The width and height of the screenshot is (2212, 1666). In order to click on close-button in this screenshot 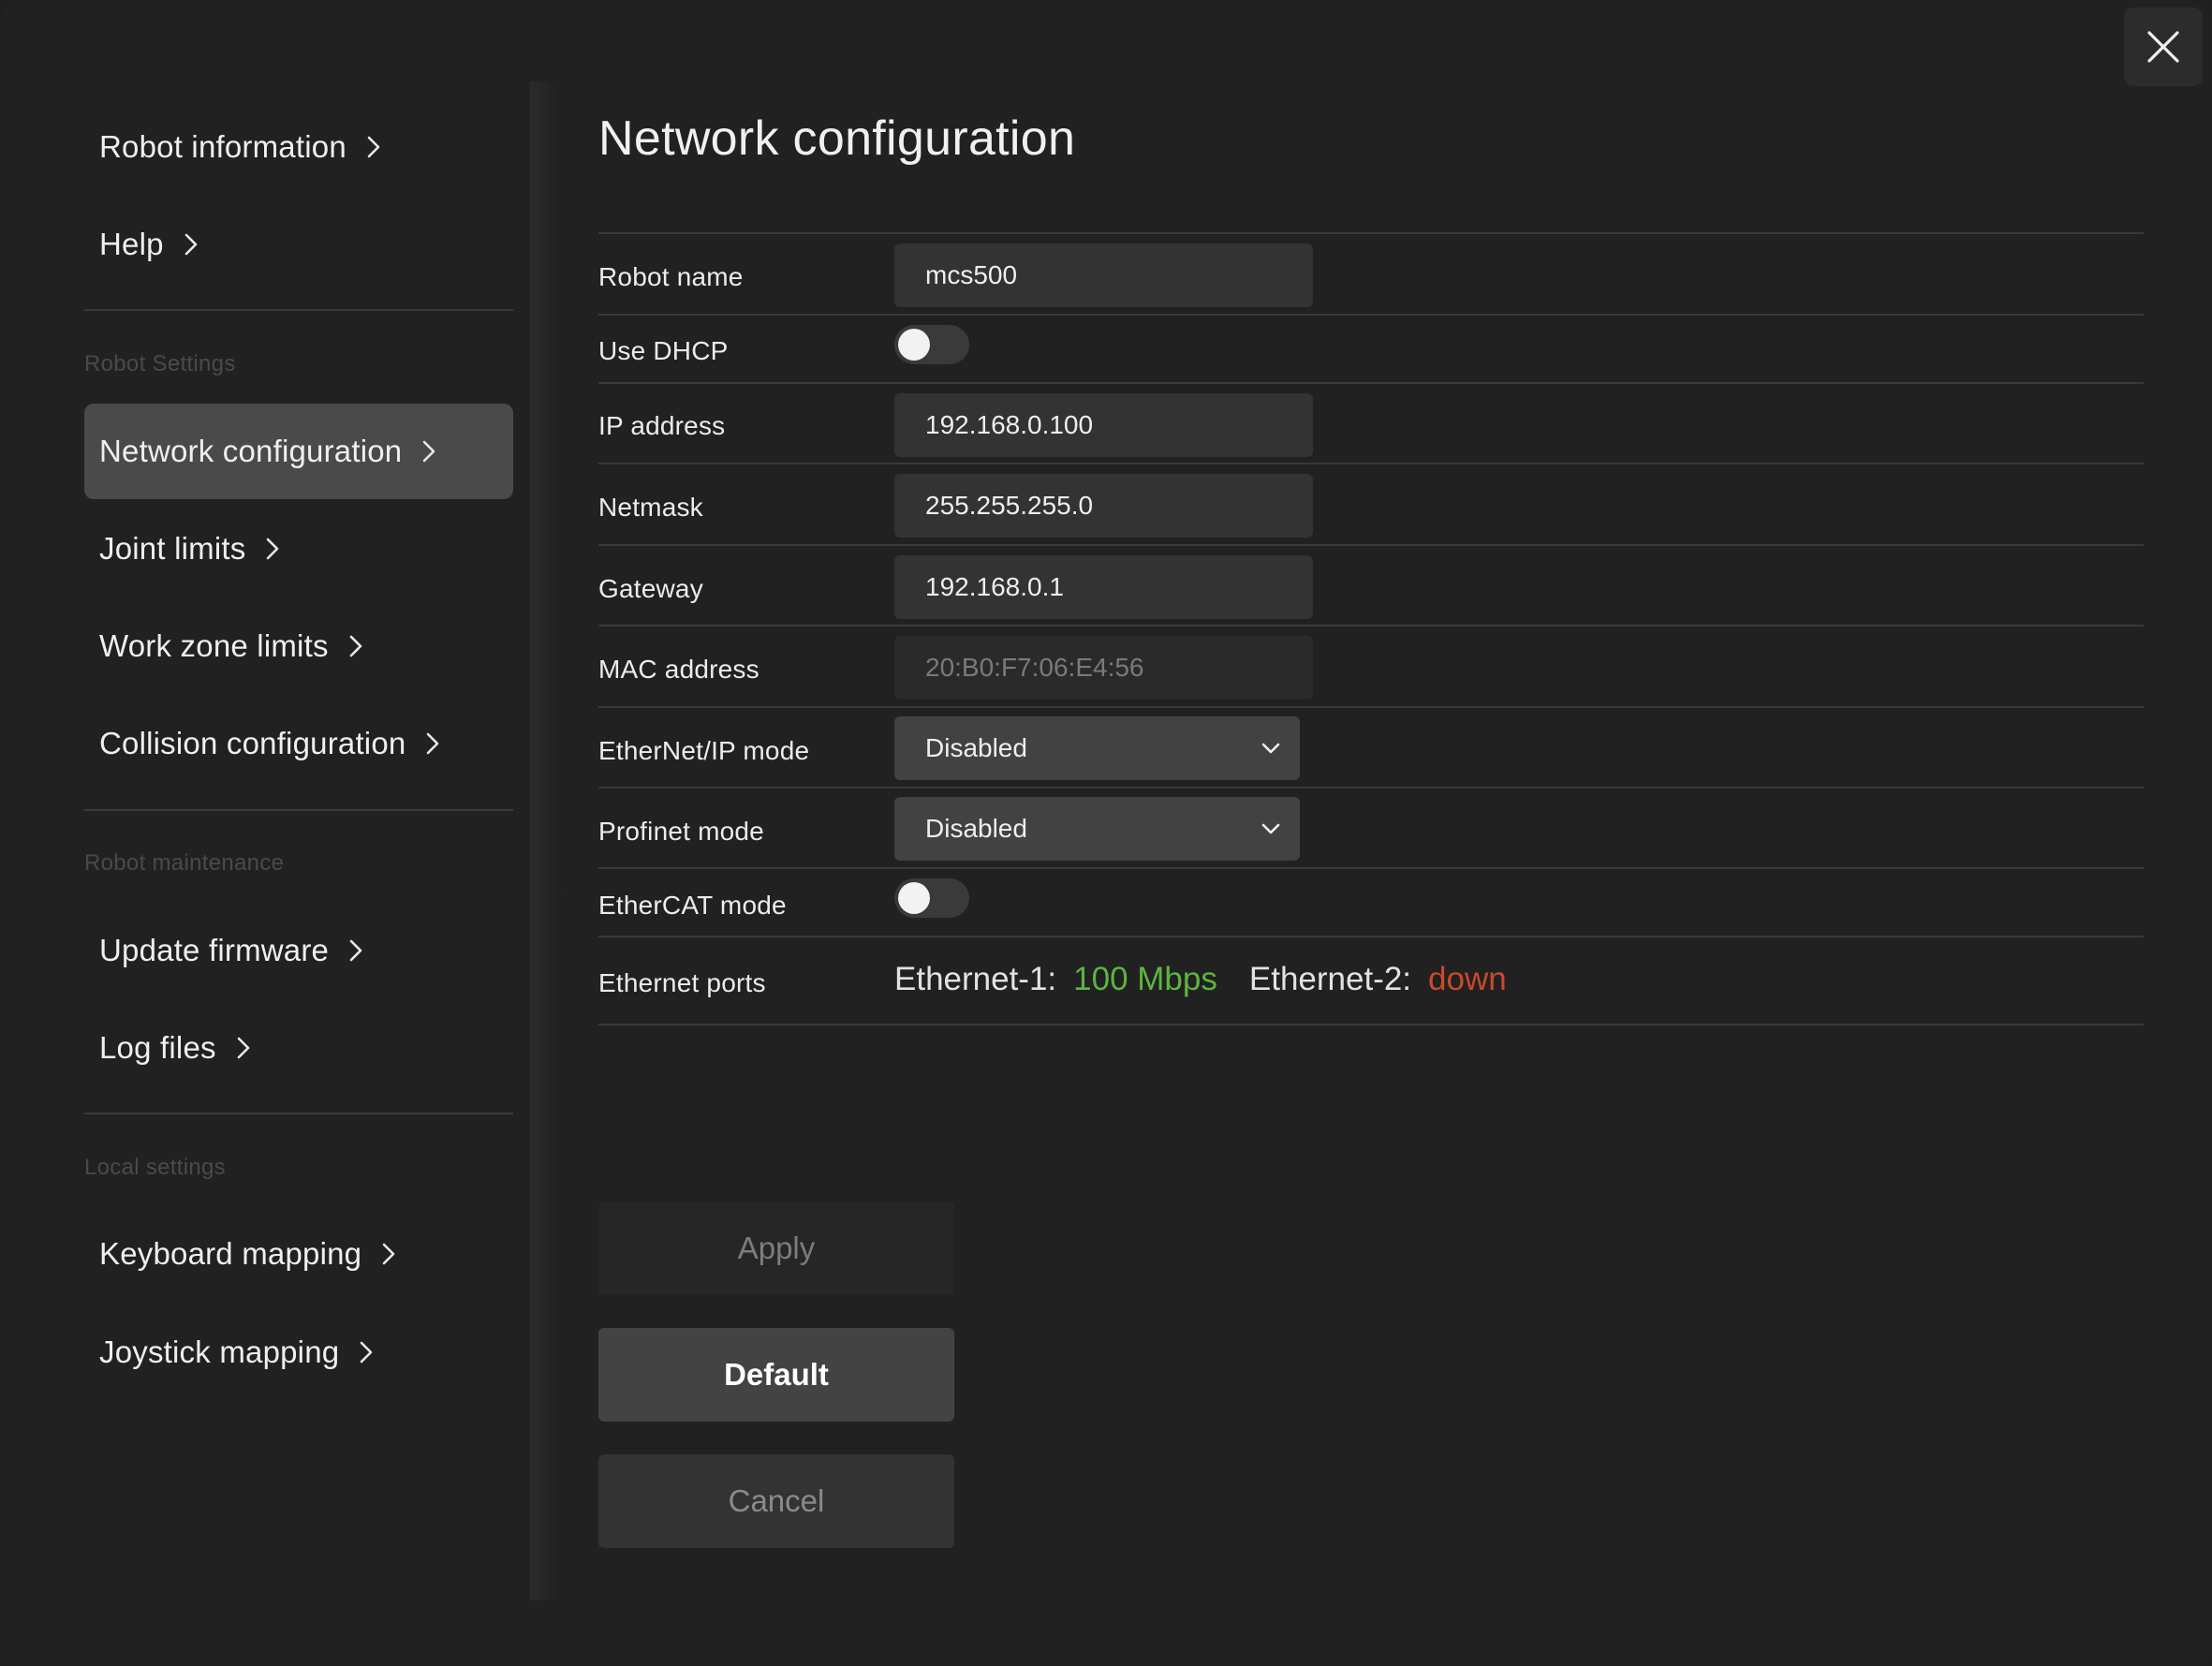, I will do `click(2163, 47)`.